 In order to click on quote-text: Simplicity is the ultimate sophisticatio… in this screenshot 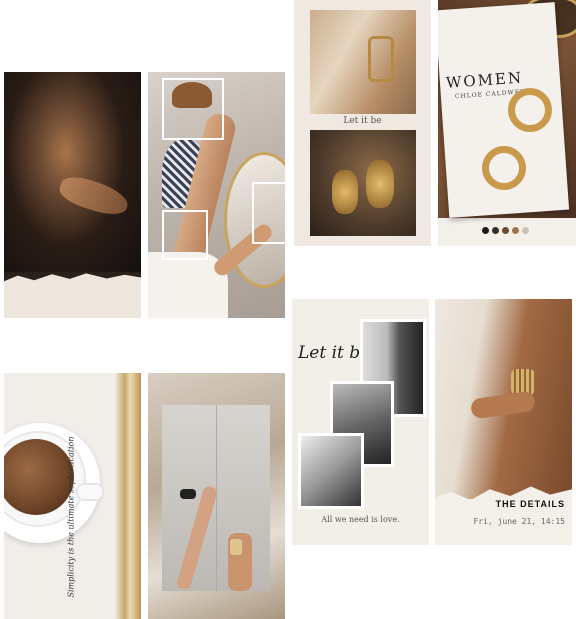, I will do `click(71, 517)`.